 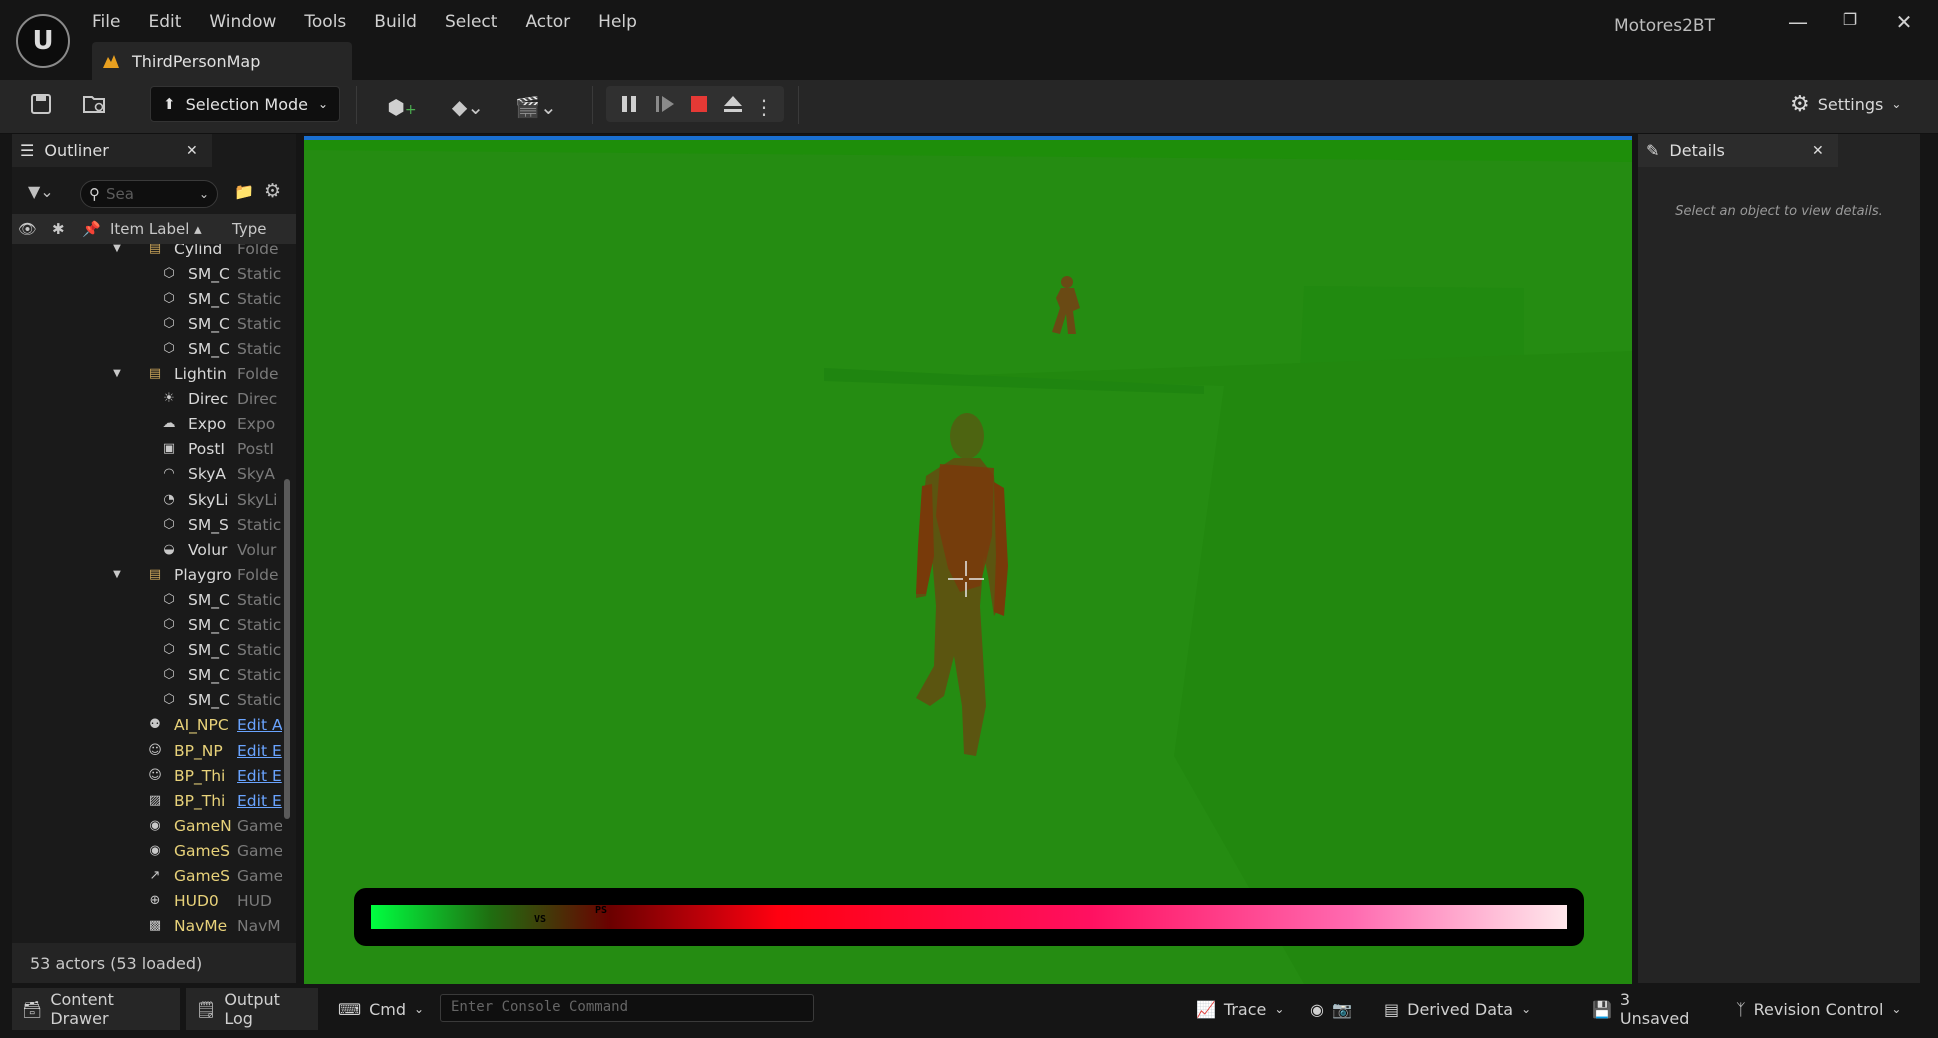 What do you see at coordinates (287, 649) in the screenshot?
I see `outliner-scrollbar` at bounding box center [287, 649].